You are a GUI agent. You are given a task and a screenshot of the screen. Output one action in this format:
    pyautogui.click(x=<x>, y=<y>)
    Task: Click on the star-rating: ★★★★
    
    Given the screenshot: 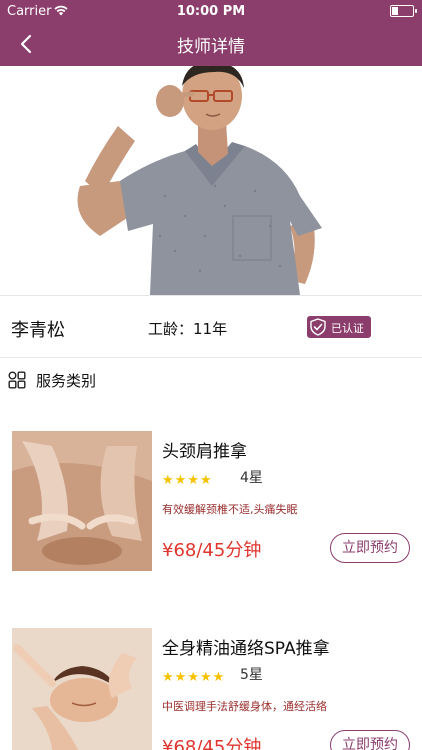 What is the action you would take?
    pyautogui.click(x=187, y=478)
    